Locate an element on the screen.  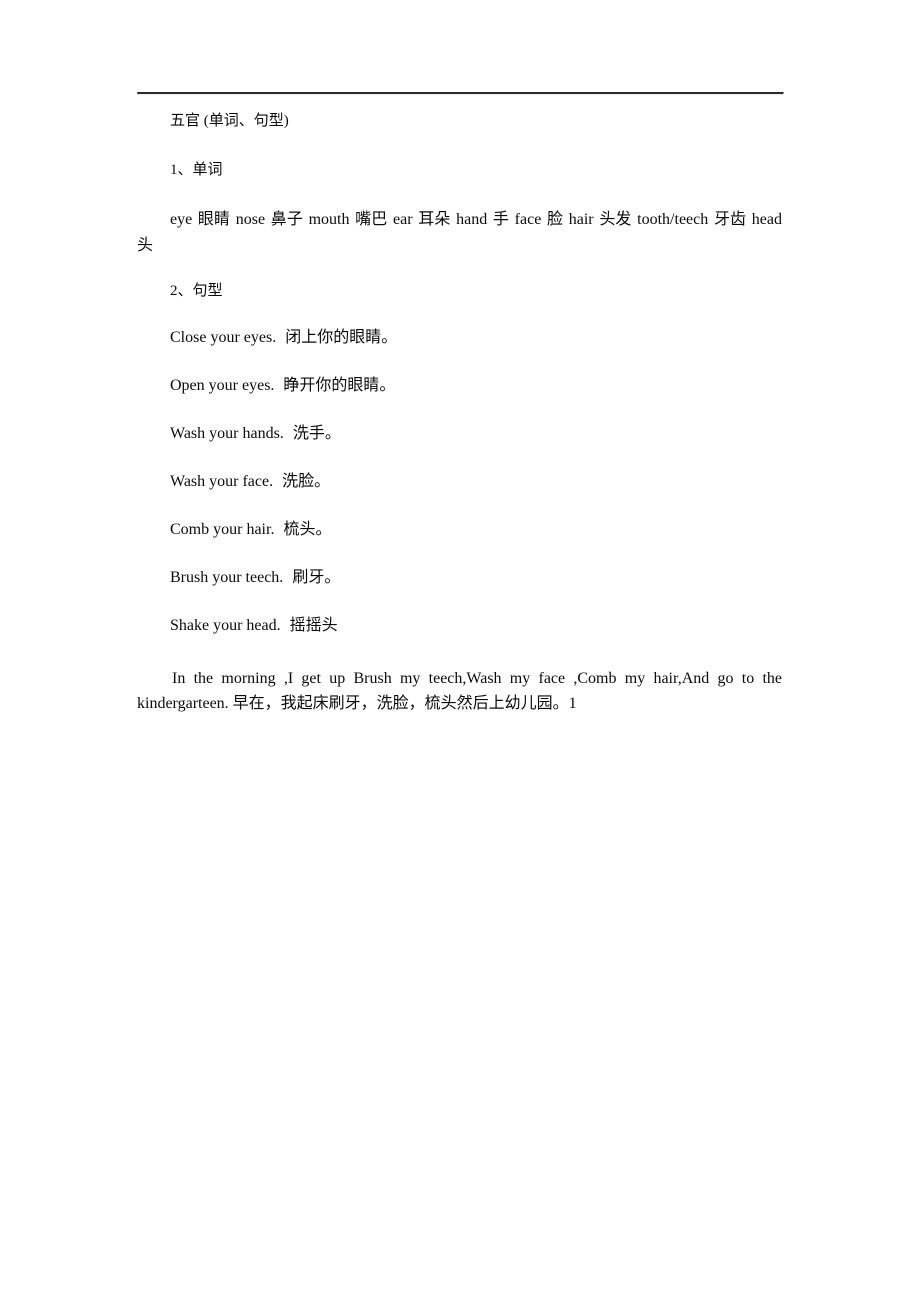
section-heading-sentence-patterns: 2、句型 is located at coordinates (196, 291).